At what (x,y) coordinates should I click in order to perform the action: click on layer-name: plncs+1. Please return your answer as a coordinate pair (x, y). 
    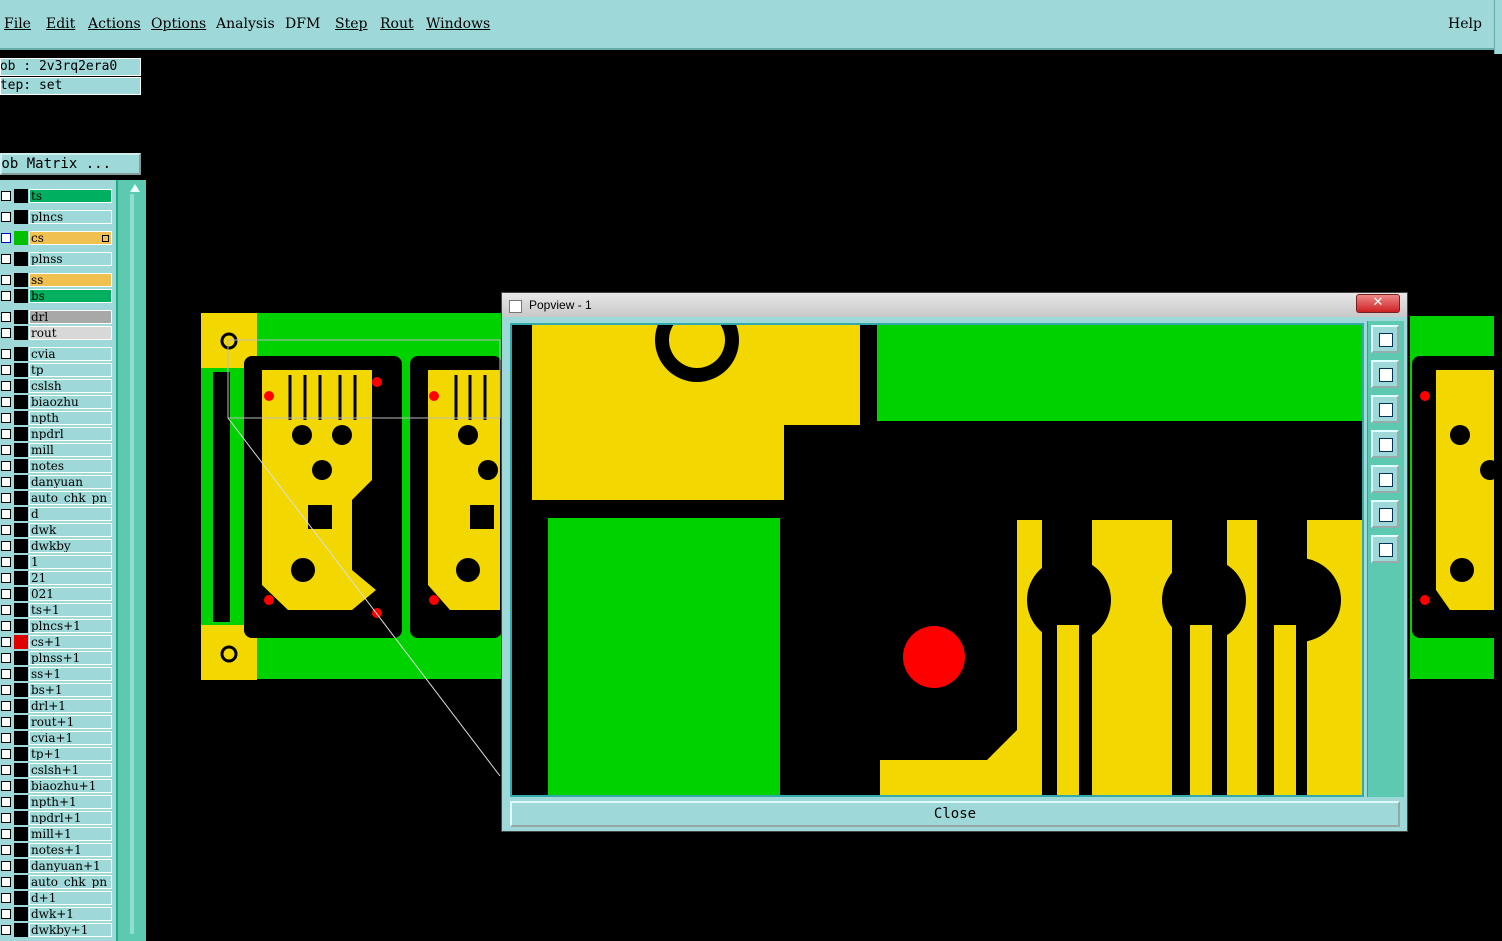
    Looking at the image, I should click on (70, 626).